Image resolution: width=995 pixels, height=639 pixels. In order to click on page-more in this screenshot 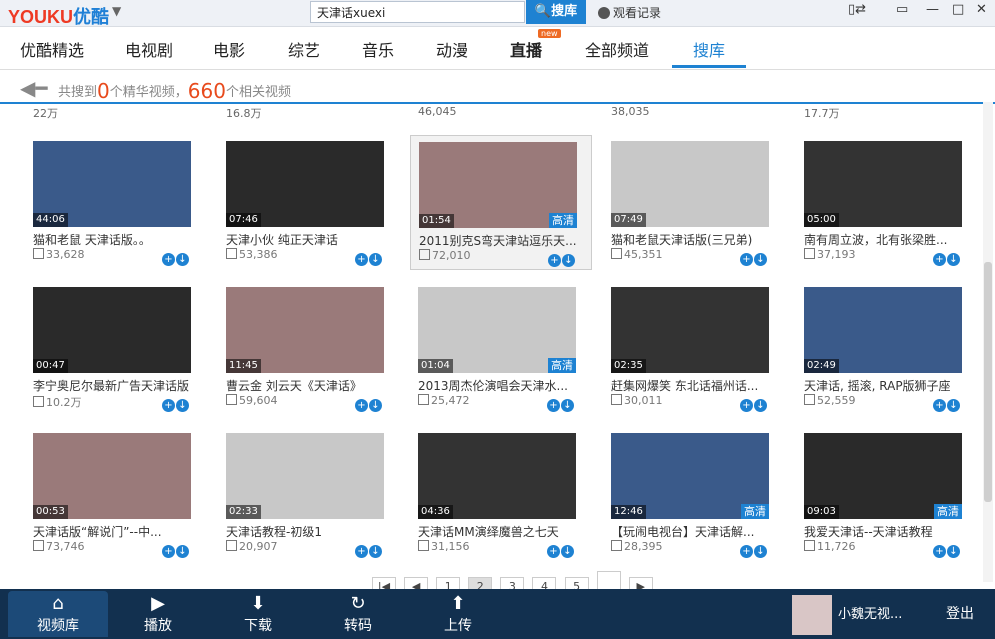, I will do `click(608, 580)`.